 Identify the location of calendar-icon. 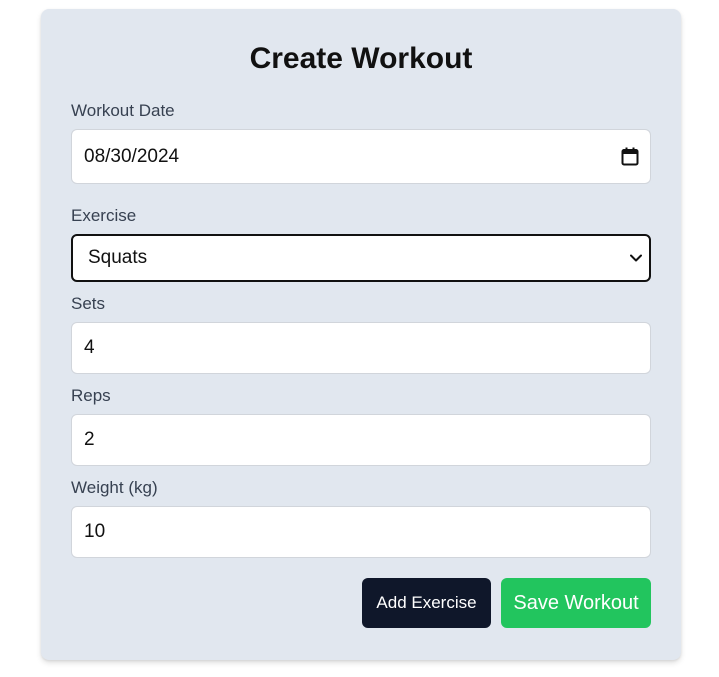
(630, 156).